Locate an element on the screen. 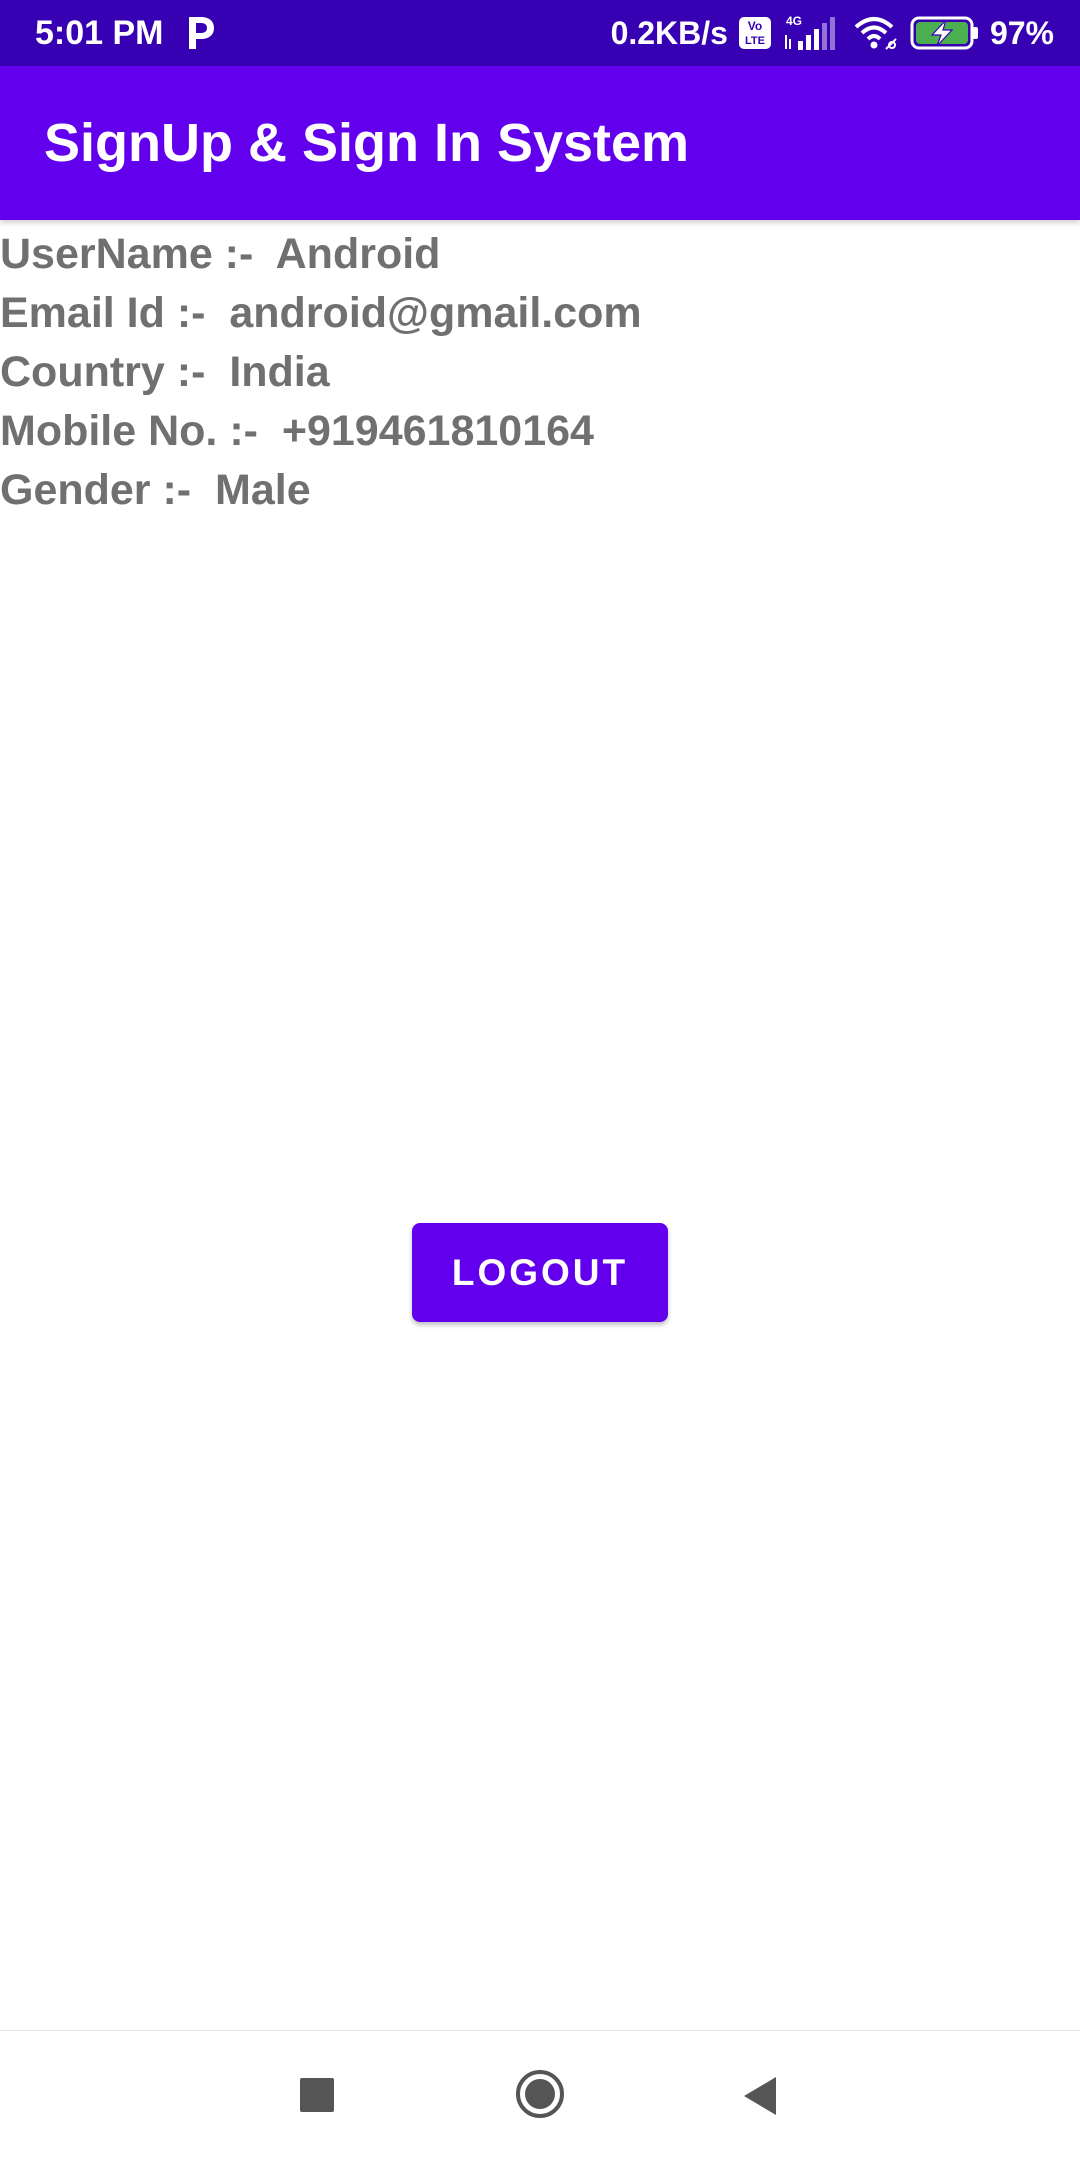 This screenshot has height=2161, width=1080. email-value: android@gmail.com is located at coordinates (435, 313).